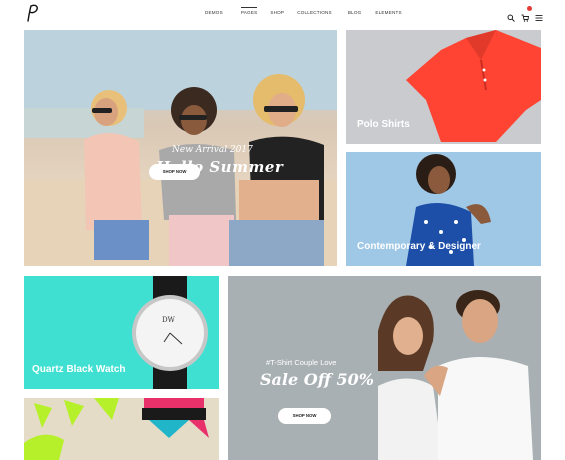 The width and height of the screenshot is (565, 460). What do you see at coordinates (419, 246) in the screenshot?
I see `contemporary-designer-label: Contemporary & Designer` at bounding box center [419, 246].